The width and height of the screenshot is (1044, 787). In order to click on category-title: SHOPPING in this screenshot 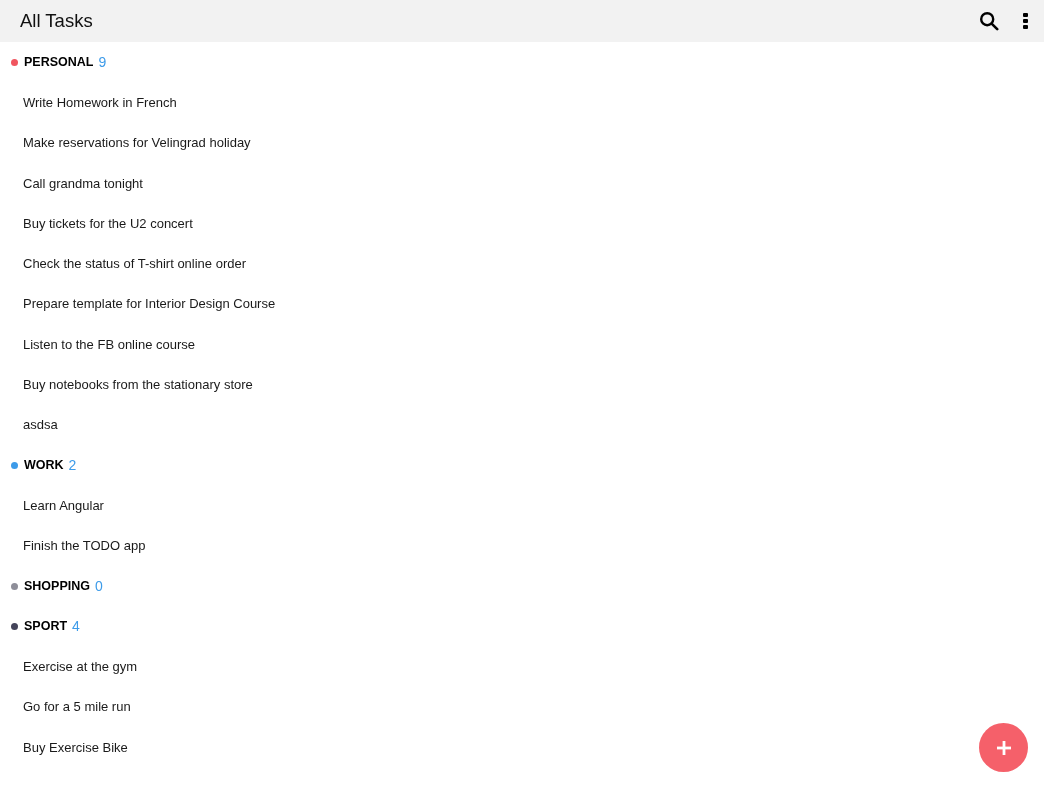, I will do `click(57, 586)`.